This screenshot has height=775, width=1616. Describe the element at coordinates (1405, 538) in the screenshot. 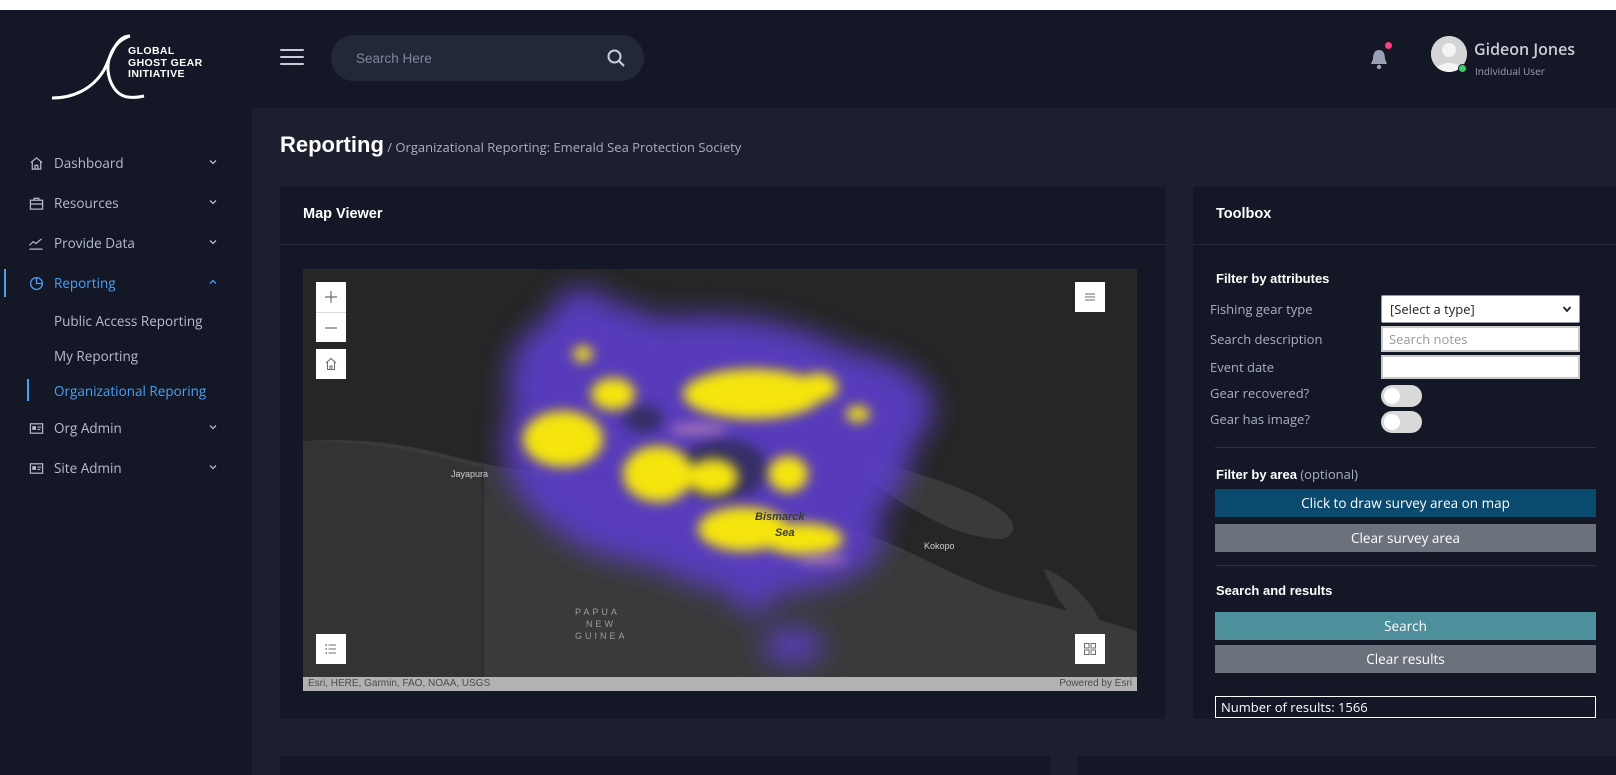

I see `clear-survey-area-button: Clear survey area` at that location.